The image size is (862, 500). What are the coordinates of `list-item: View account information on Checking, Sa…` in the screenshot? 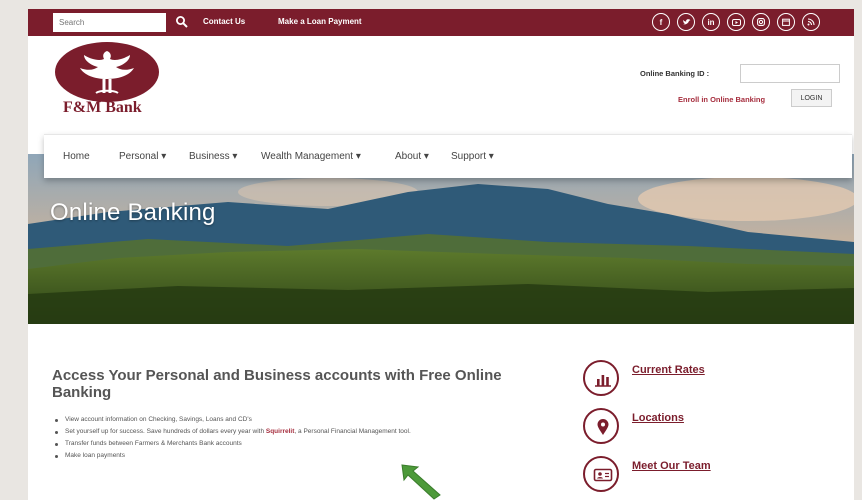 It's located at (289, 420).